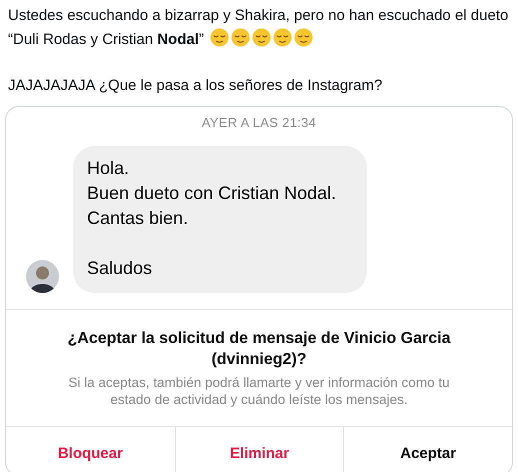 The image size is (518, 472). Describe the element at coordinates (137, 218) in the screenshot. I see `message-line: Cantas bien.` at that location.